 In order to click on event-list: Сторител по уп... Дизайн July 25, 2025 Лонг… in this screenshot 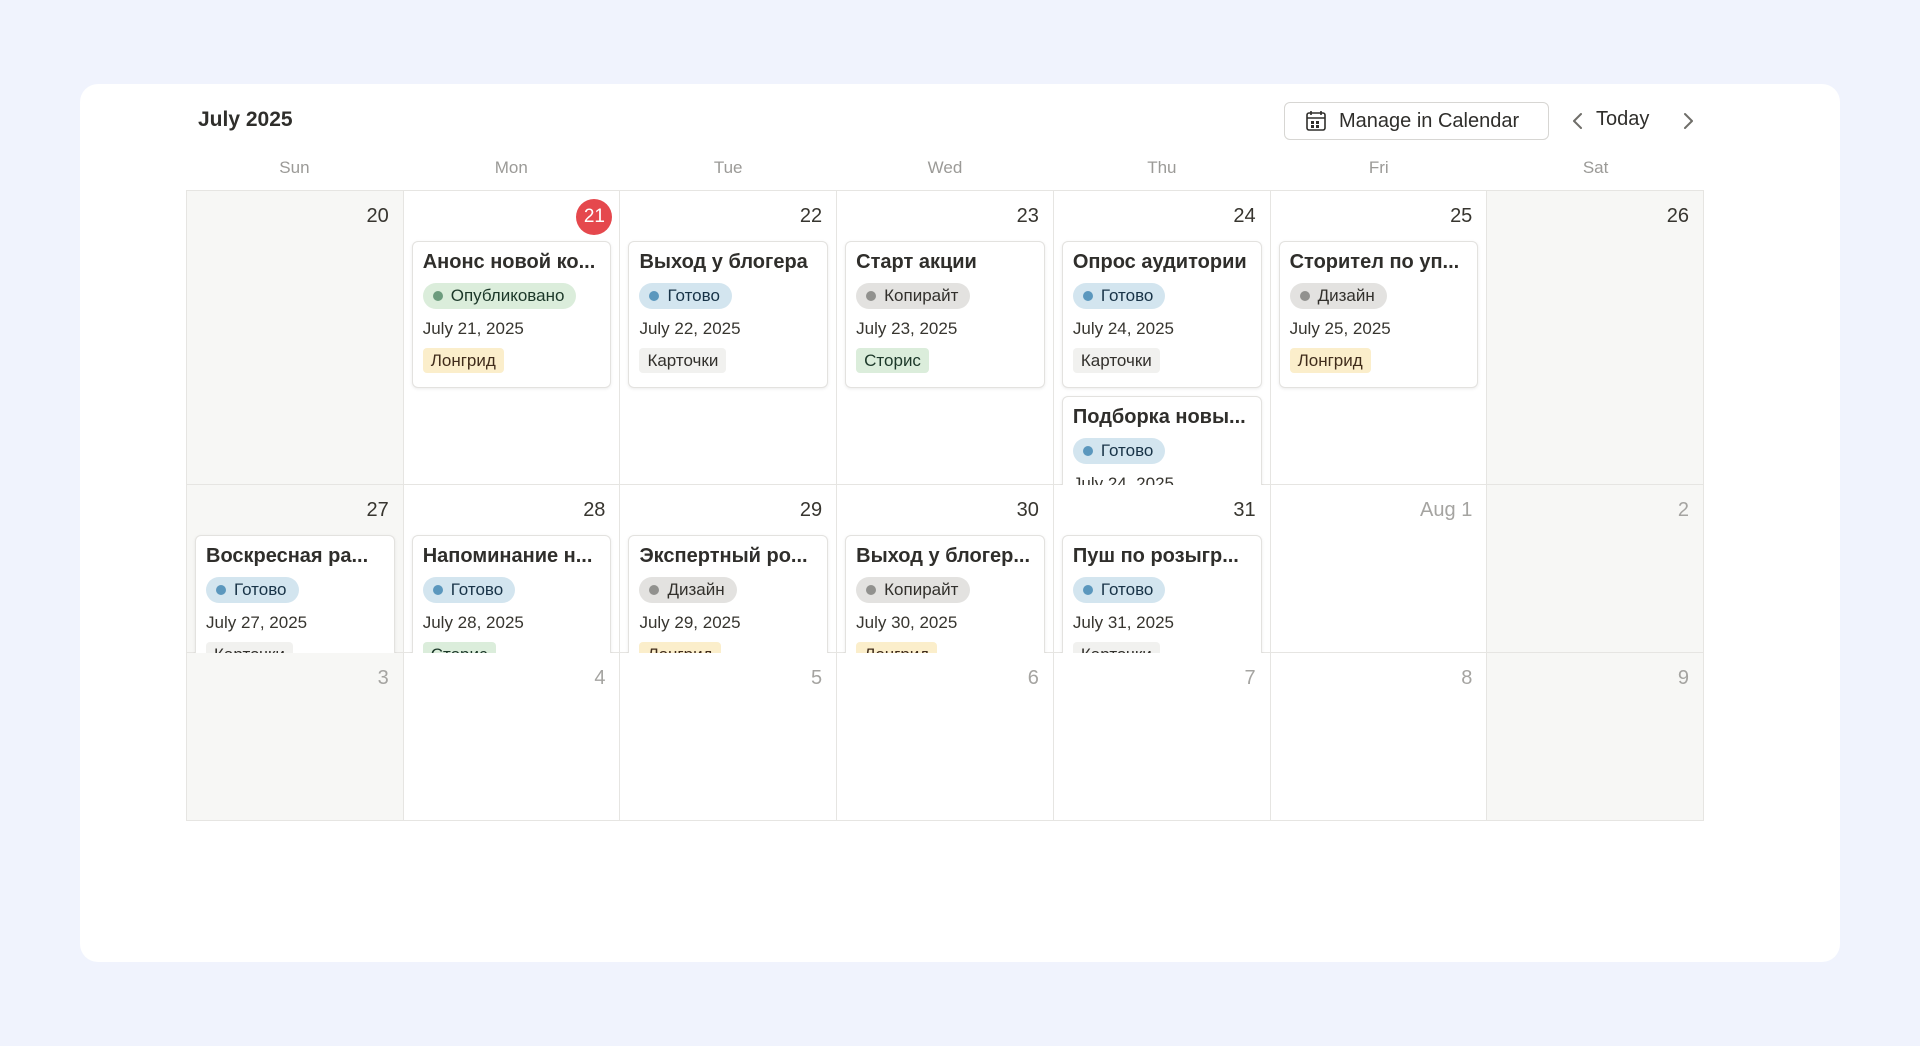, I will do `click(1378, 314)`.